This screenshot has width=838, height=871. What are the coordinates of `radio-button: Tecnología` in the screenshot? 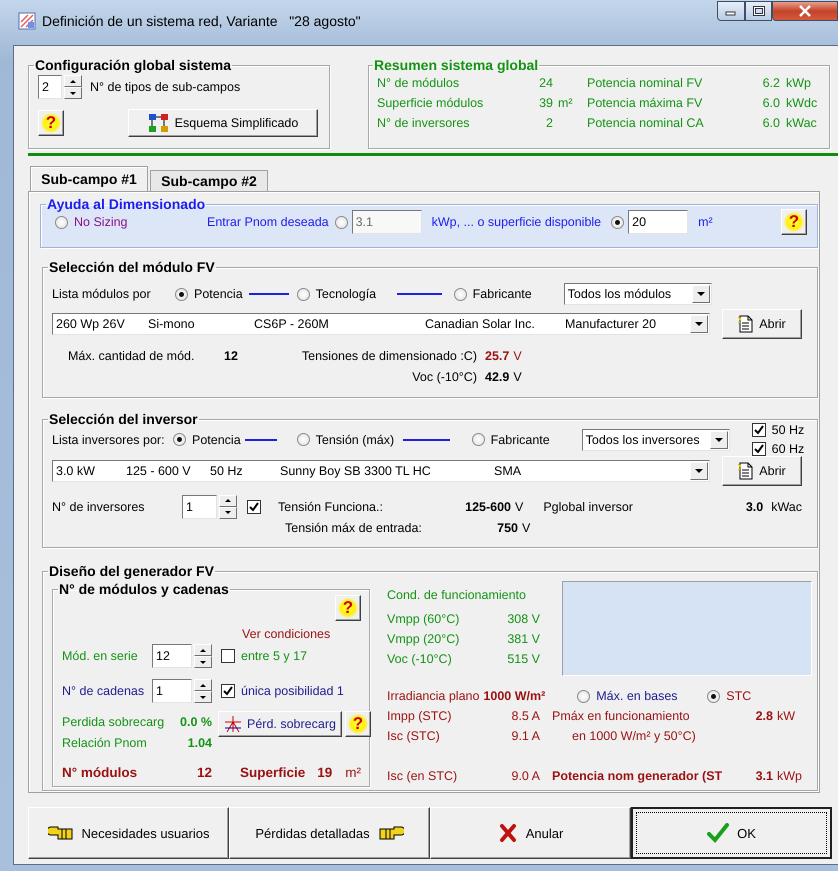 It's located at (346, 294).